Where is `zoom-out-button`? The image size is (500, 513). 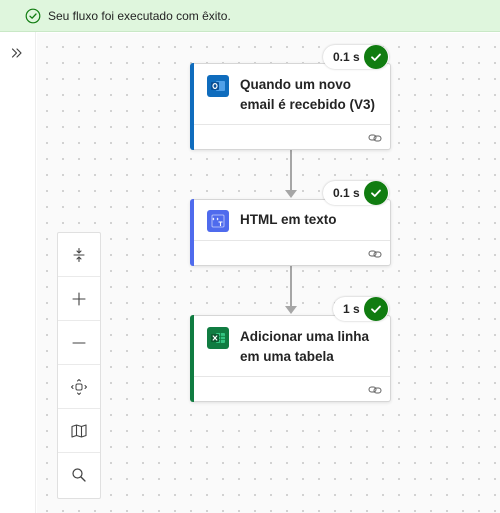
zoom-out-button is located at coordinates (79, 343).